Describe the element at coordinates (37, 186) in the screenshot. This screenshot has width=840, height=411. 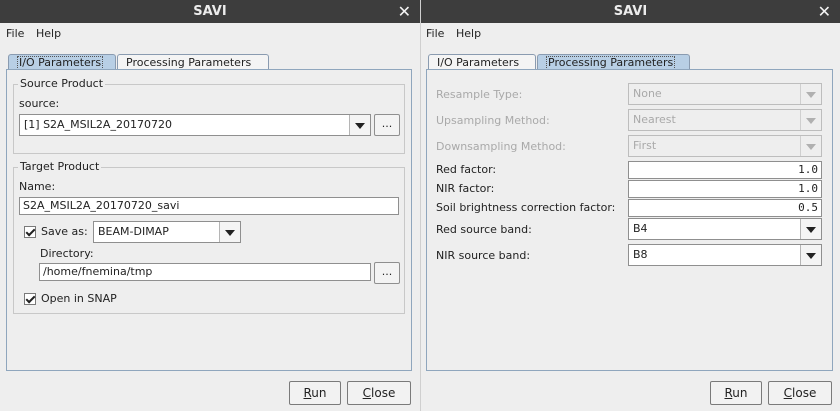
I see `name-label: Name:` at that location.